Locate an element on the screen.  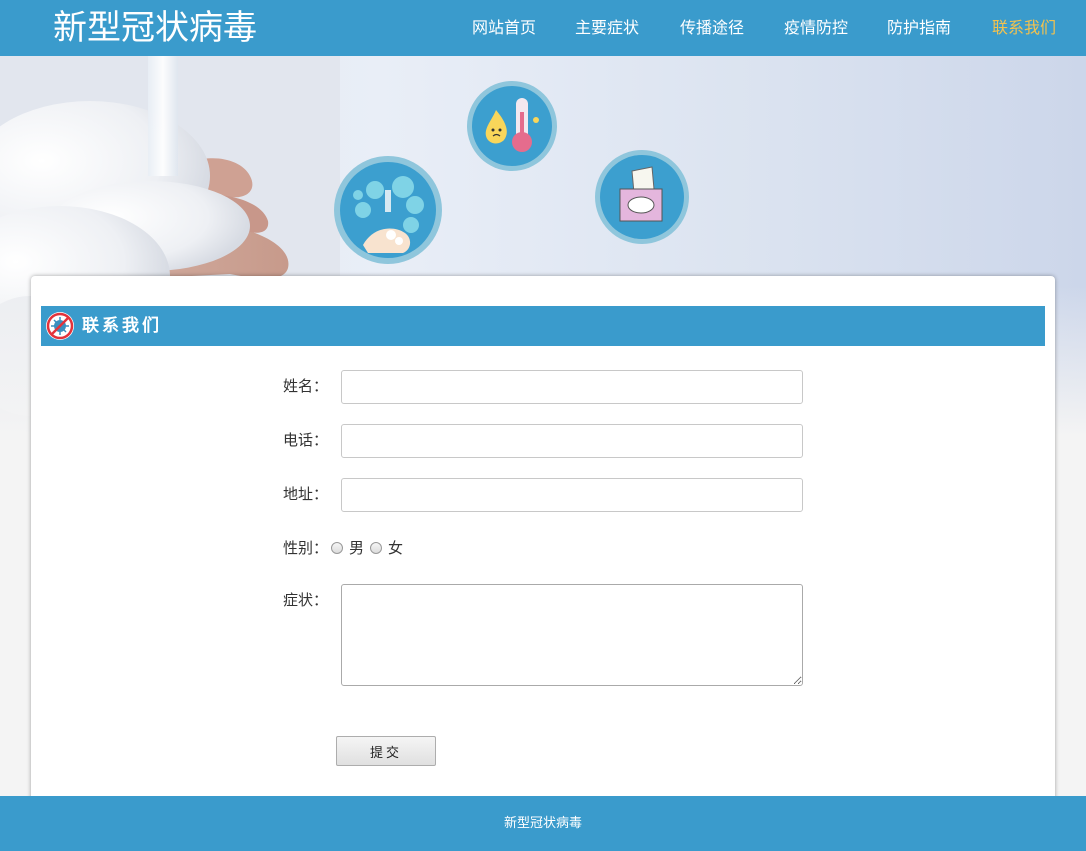
submit-button: 提交 is located at coordinates (386, 751).